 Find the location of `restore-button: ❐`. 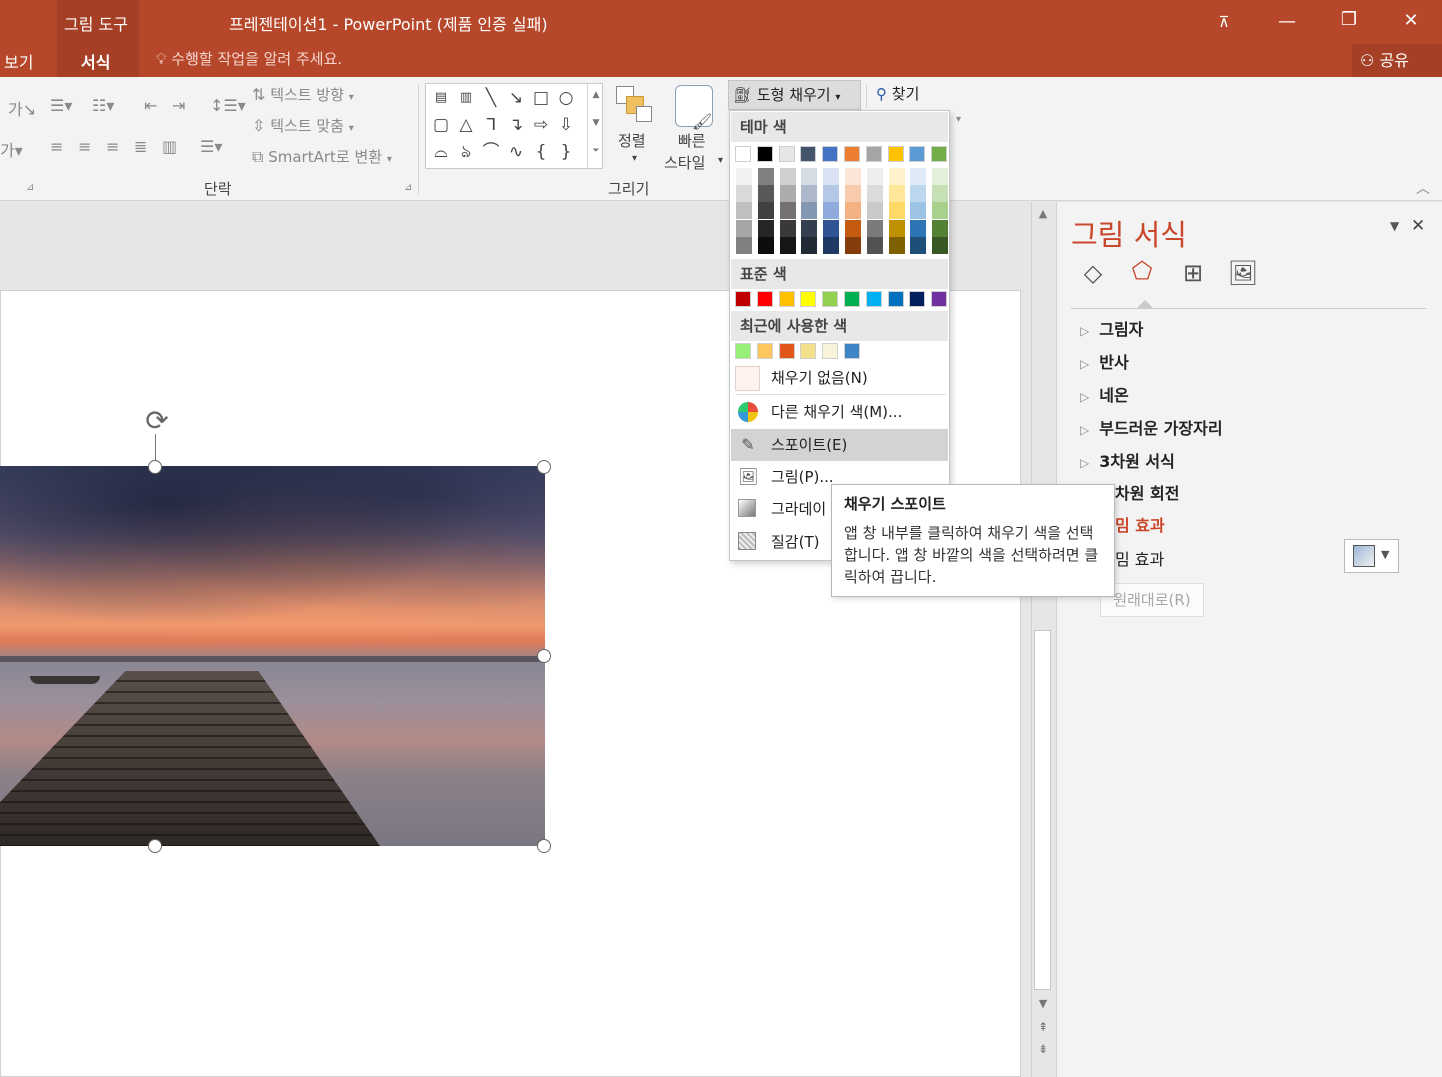

restore-button: ❐ is located at coordinates (1349, 20).